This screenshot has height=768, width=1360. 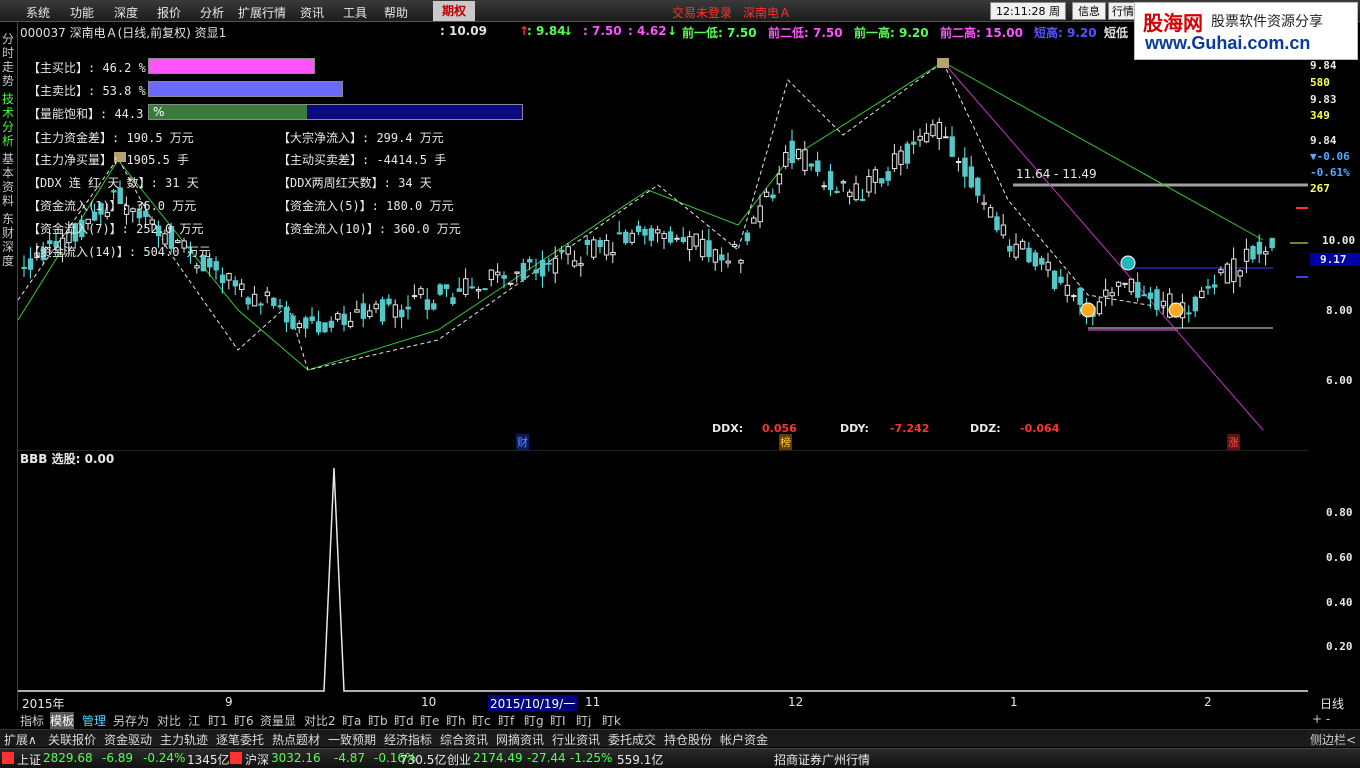 What do you see at coordinates (688, 739) in the screenshot?
I see `function-tab-12: 持仓股份` at bounding box center [688, 739].